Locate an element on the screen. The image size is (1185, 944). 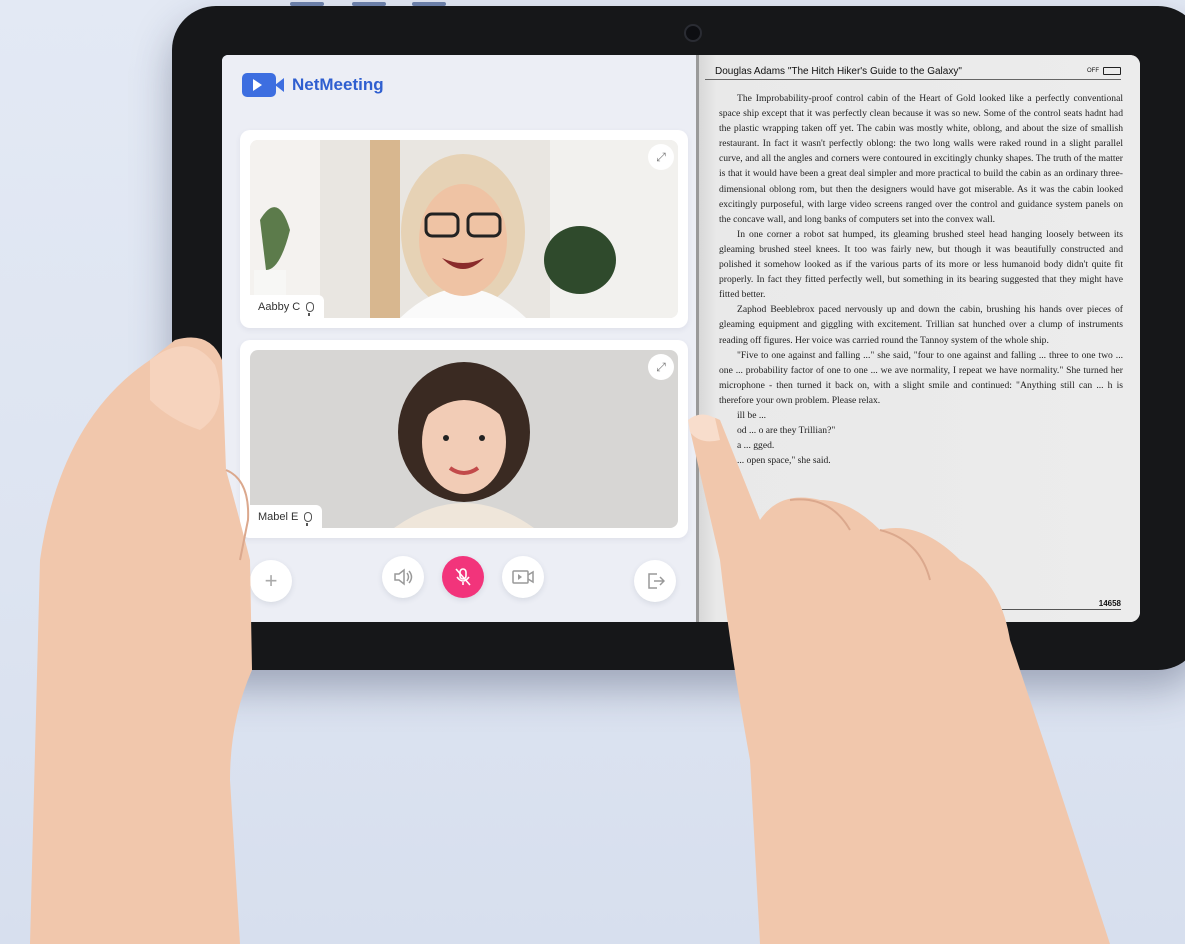
add-button: + is located at coordinates (271, 581).